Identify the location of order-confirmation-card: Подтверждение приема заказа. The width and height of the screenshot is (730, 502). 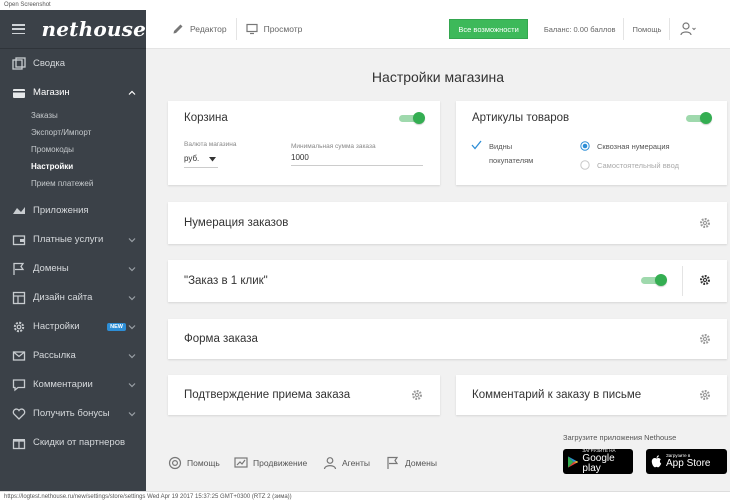
(304, 395).